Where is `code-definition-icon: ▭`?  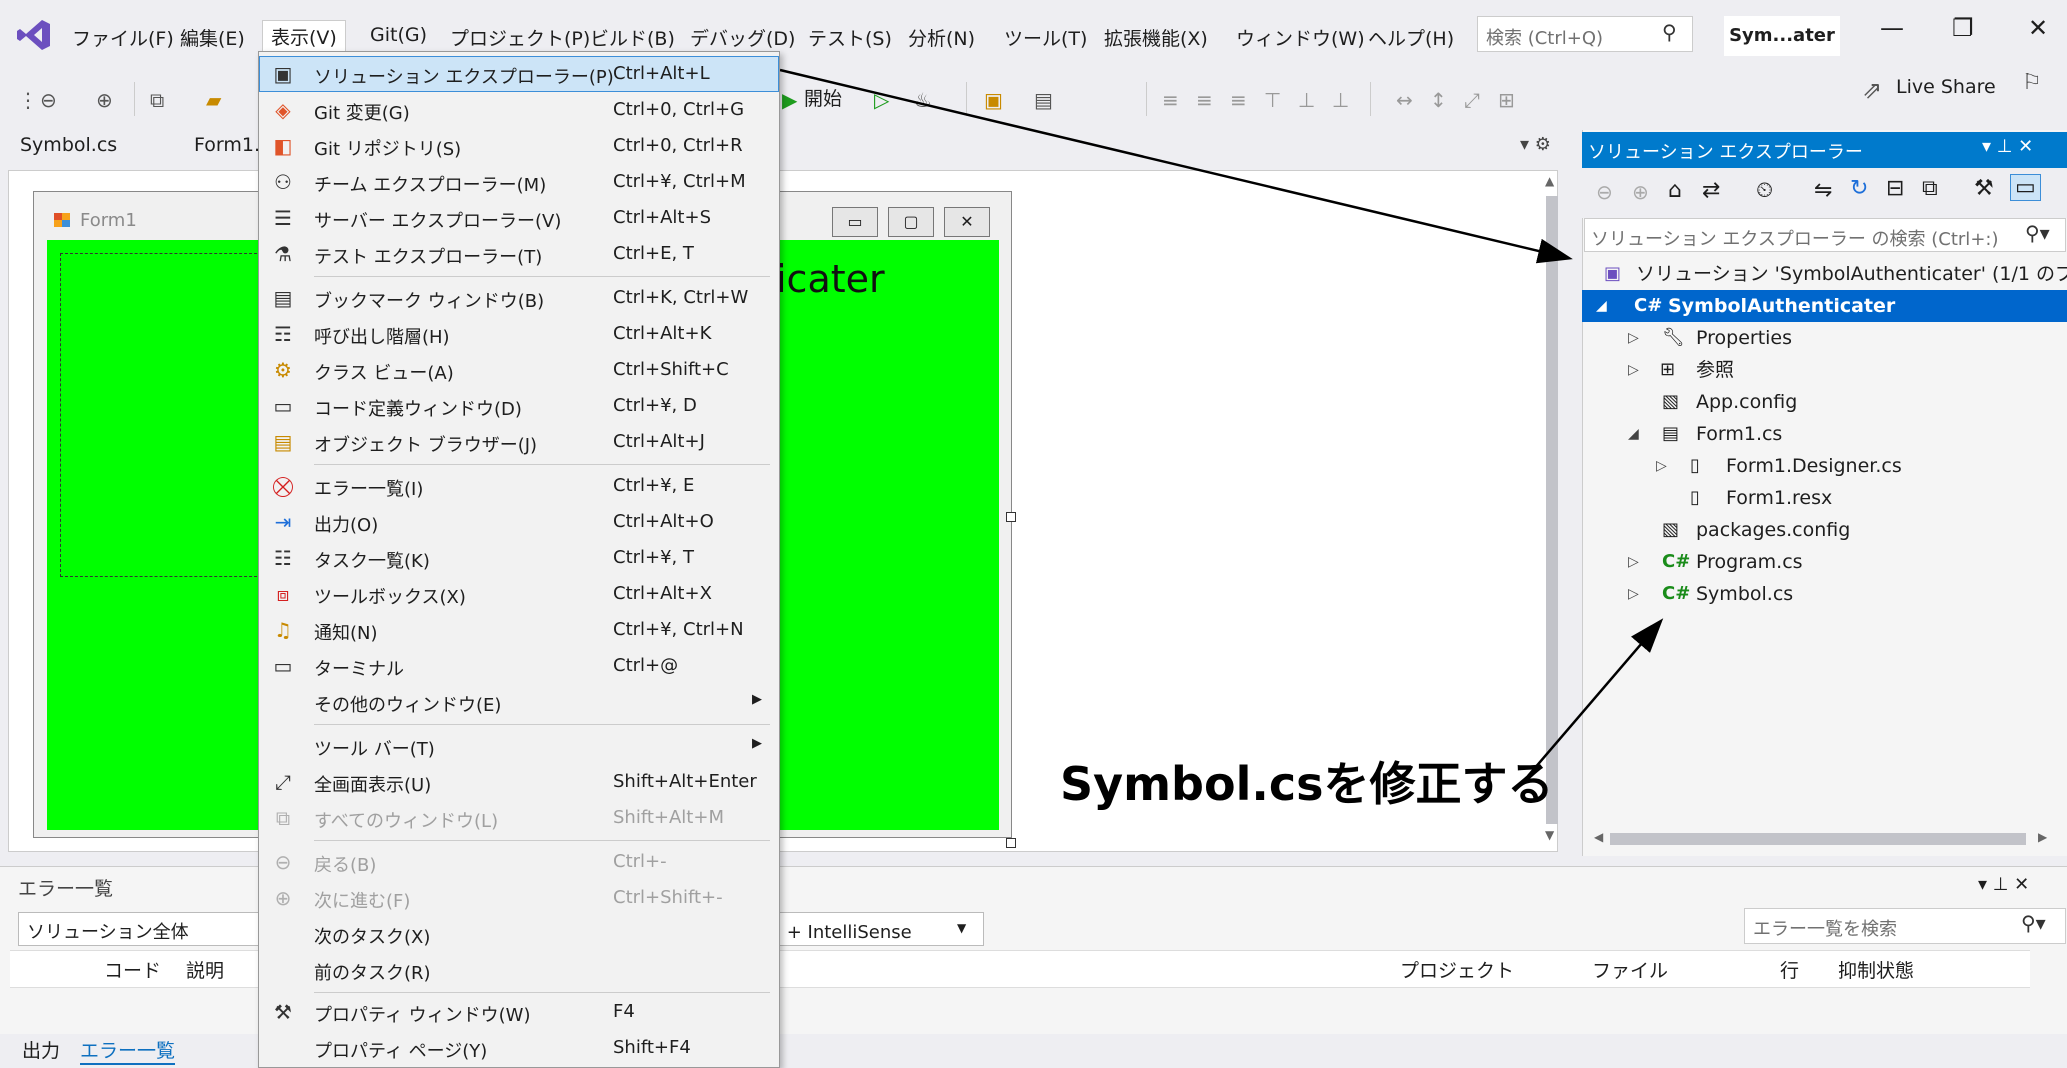 code-definition-icon: ▭ is located at coordinates (283, 406).